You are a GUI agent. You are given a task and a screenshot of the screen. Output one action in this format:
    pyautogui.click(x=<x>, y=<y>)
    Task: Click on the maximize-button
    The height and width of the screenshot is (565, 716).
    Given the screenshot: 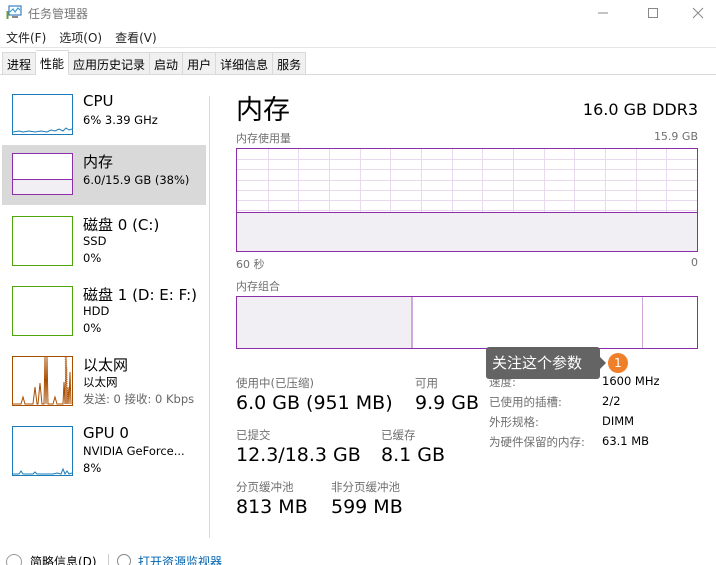 What is the action you would take?
    pyautogui.click(x=653, y=13)
    